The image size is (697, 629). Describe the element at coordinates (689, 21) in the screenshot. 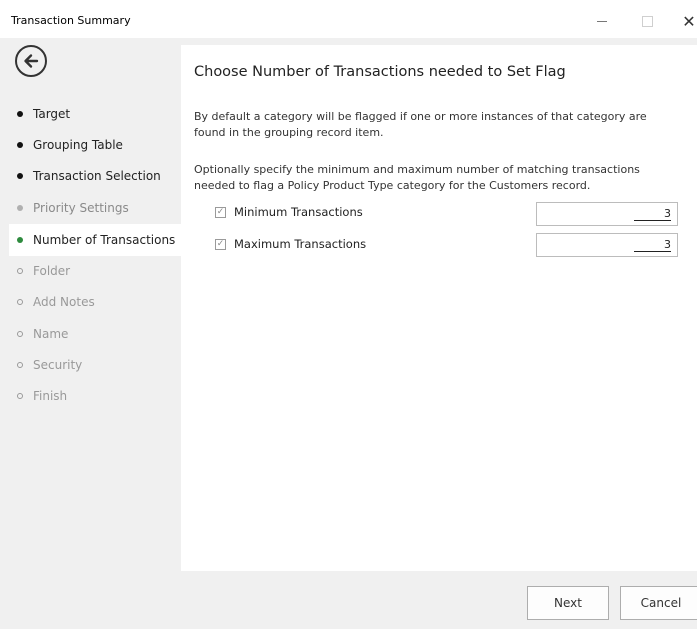

I see `close-icon: ✕` at that location.